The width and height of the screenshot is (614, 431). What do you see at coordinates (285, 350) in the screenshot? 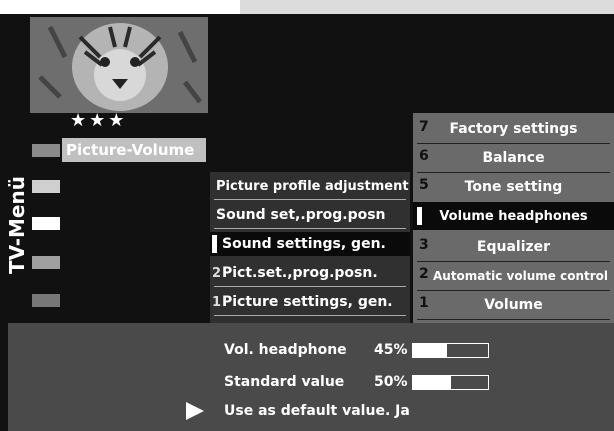
I see `vol-headphone-label: Vol. headphone` at bounding box center [285, 350].